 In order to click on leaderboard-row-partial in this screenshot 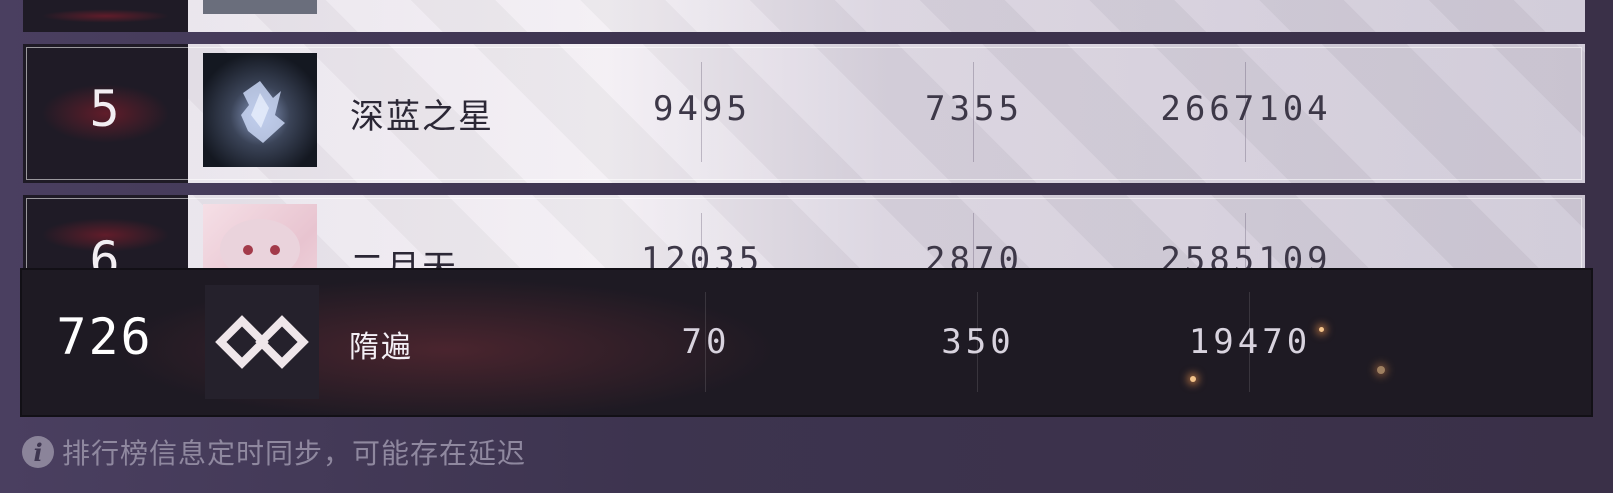, I will do `click(804, 16)`.